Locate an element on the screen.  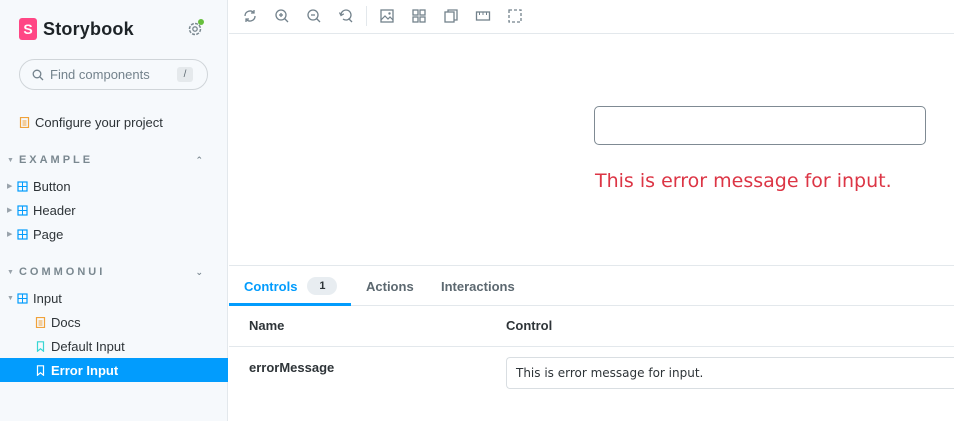
toolbar-divider is located at coordinates (366, 16).